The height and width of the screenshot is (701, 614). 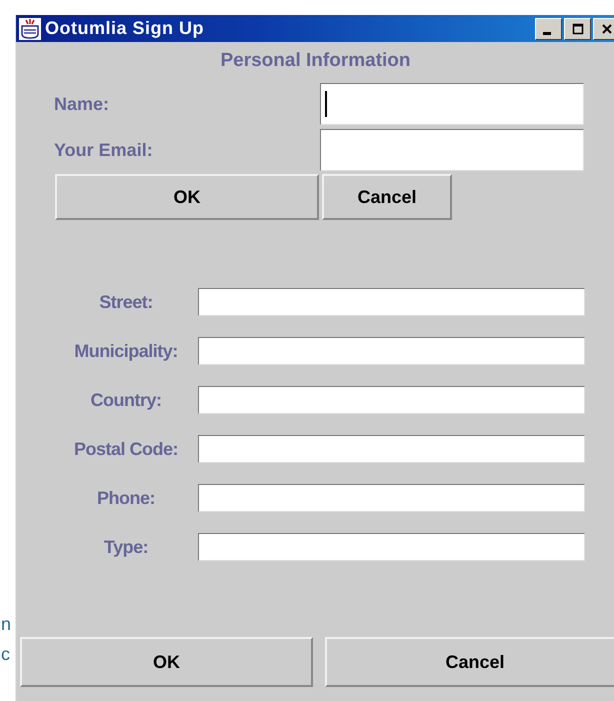 I want to click on field-label: Your Email:, so click(x=104, y=150).